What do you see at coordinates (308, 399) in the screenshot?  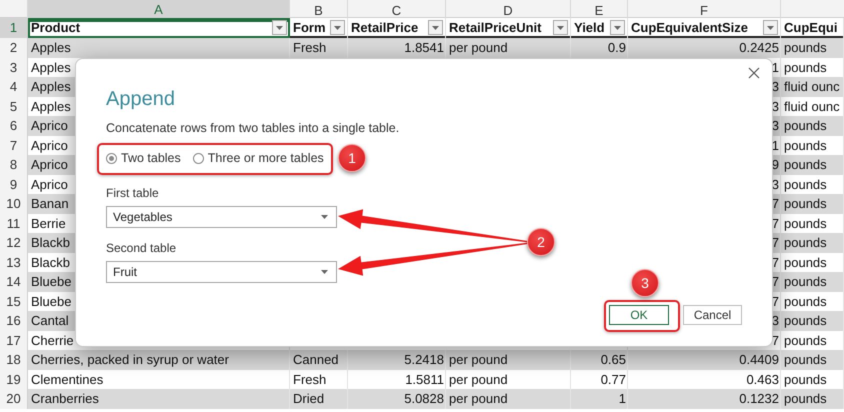 I see `table-cell-text: Dried` at bounding box center [308, 399].